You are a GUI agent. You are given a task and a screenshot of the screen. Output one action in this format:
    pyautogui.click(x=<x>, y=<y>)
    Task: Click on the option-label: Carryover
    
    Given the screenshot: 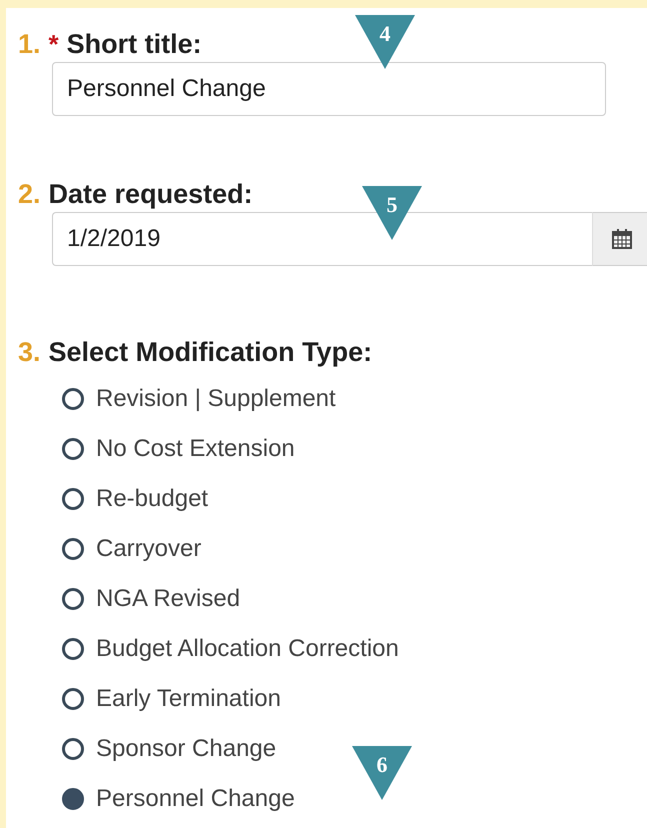 What is the action you would take?
    pyautogui.click(x=149, y=549)
    